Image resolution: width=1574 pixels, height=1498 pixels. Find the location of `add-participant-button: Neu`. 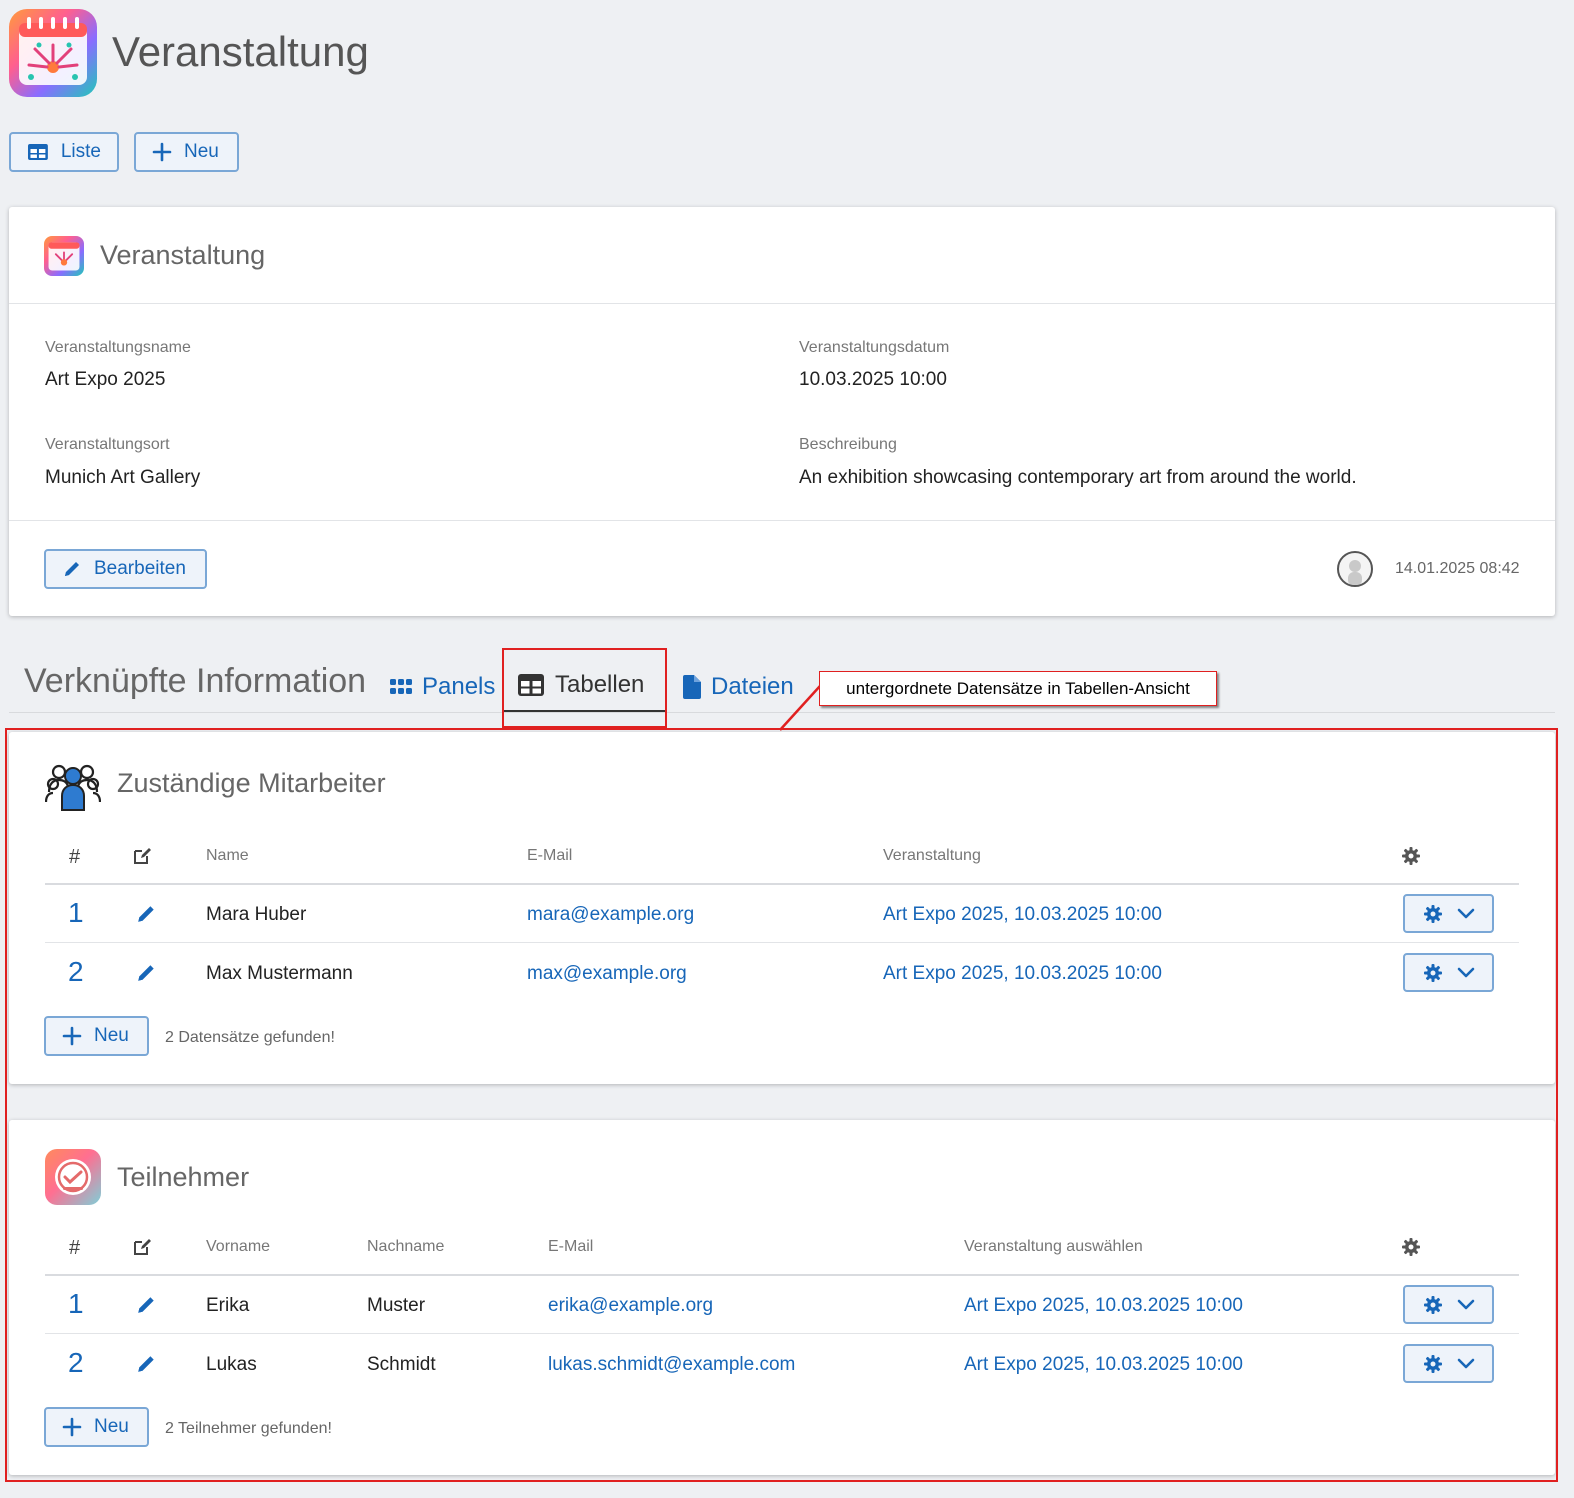

add-participant-button: Neu is located at coordinates (96, 1427).